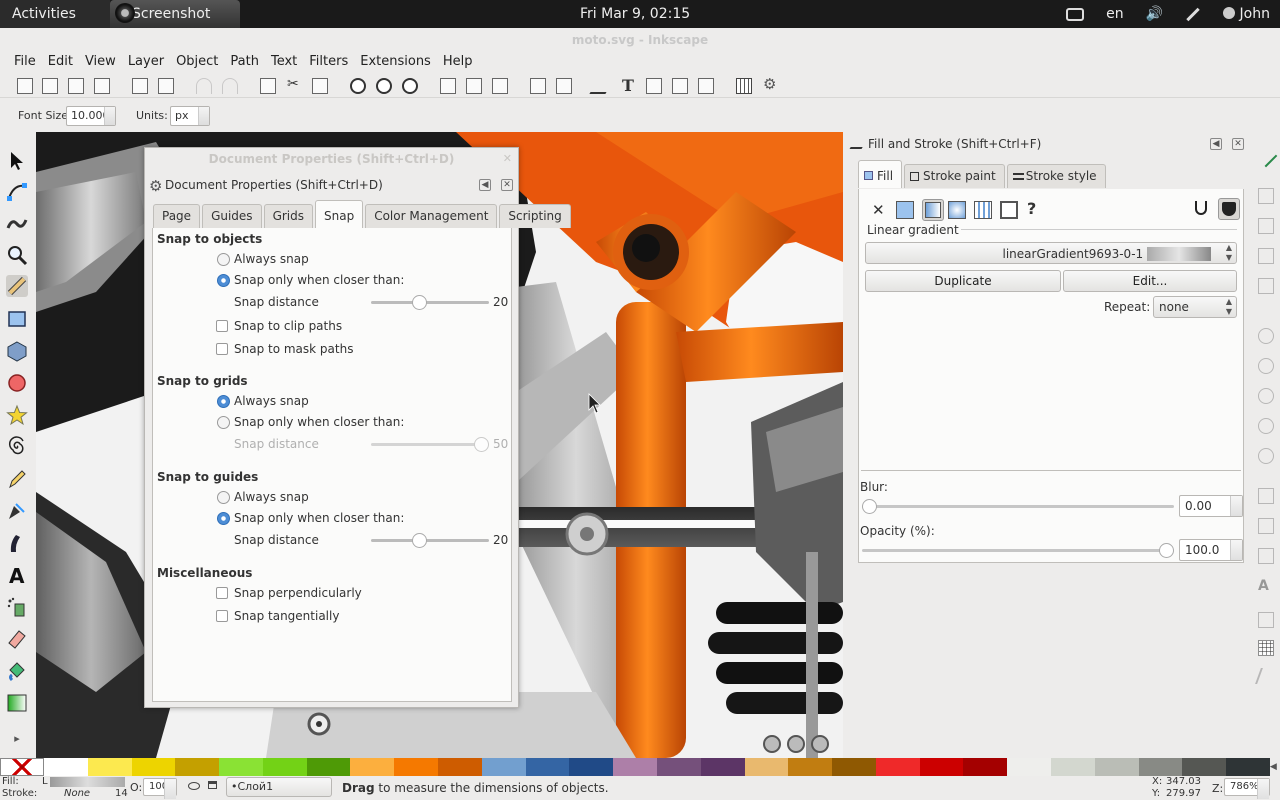 The height and width of the screenshot is (800, 1280). What do you see at coordinates (17, 415) in the screenshot?
I see `star-tool-icon` at bounding box center [17, 415].